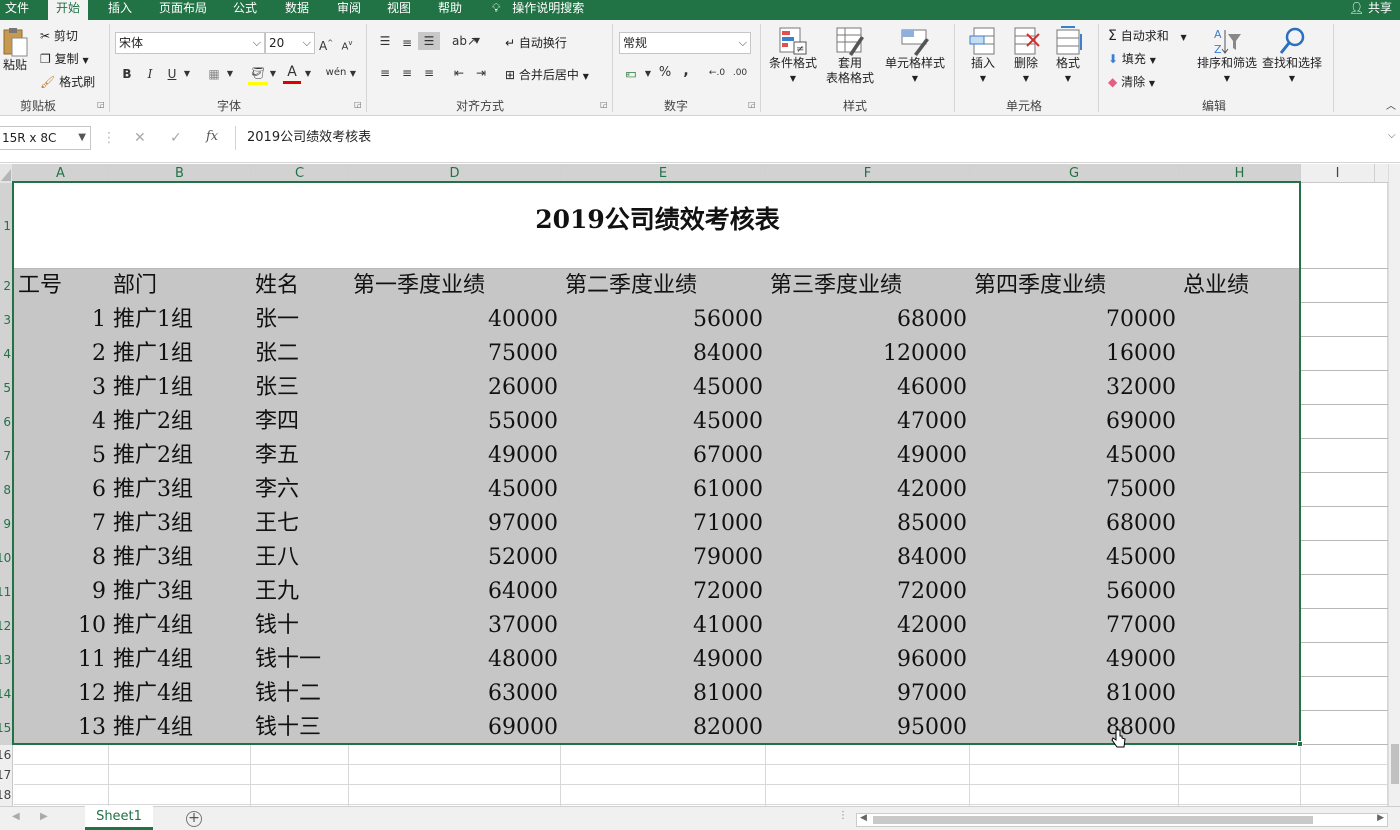 The height and width of the screenshot is (830, 1400). What do you see at coordinates (290, 43) in the screenshot?
I see `font-size-combo: 20 ⌵` at bounding box center [290, 43].